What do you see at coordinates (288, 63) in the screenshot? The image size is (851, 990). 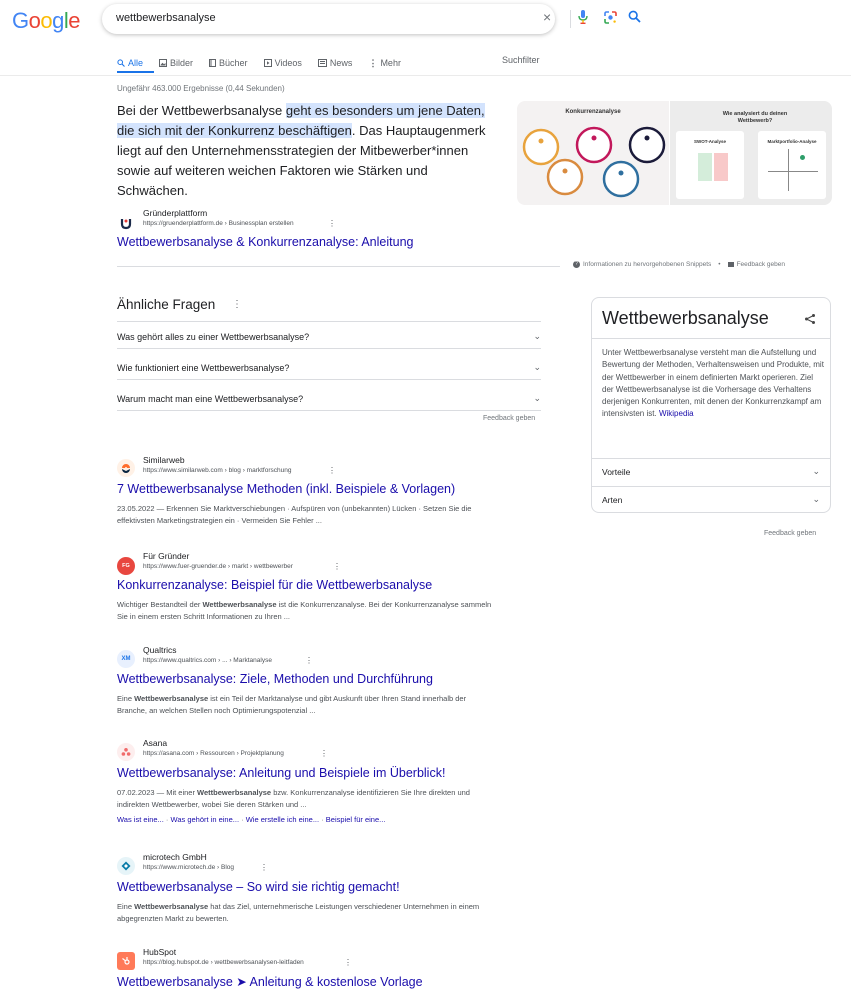 I see `tab-label: Videos` at bounding box center [288, 63].